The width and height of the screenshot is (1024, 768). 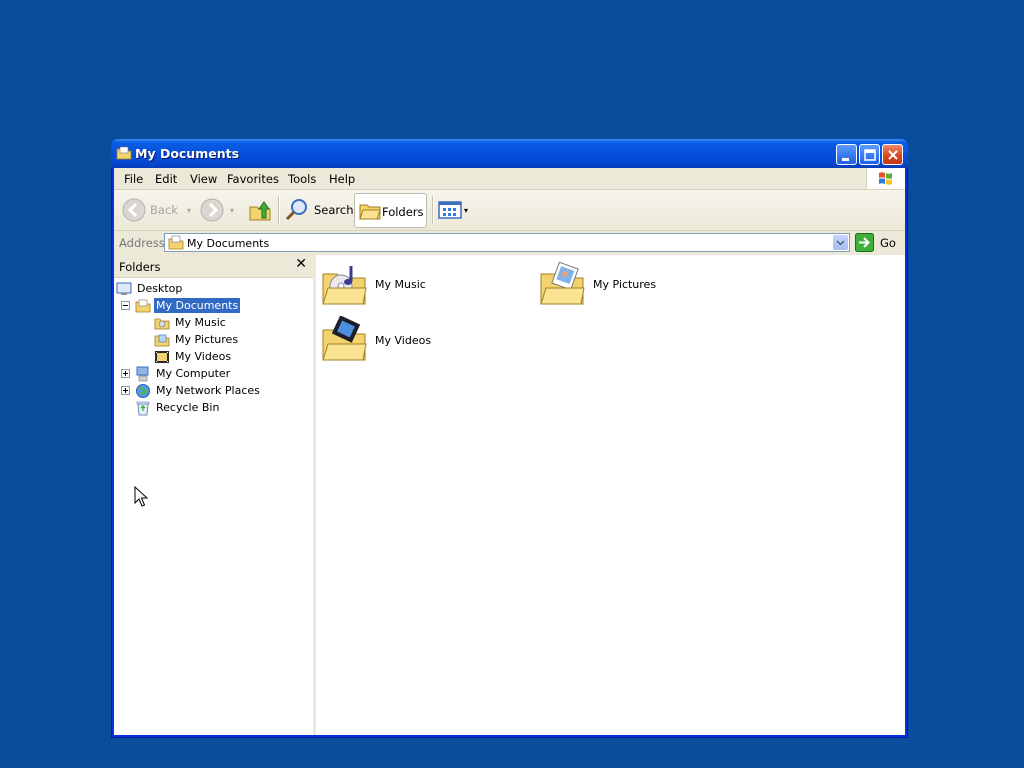 What do you see at coordinates (864, 242) in the screenshot?
I see `go-arrow-icon` at bounding box center [864, 242].